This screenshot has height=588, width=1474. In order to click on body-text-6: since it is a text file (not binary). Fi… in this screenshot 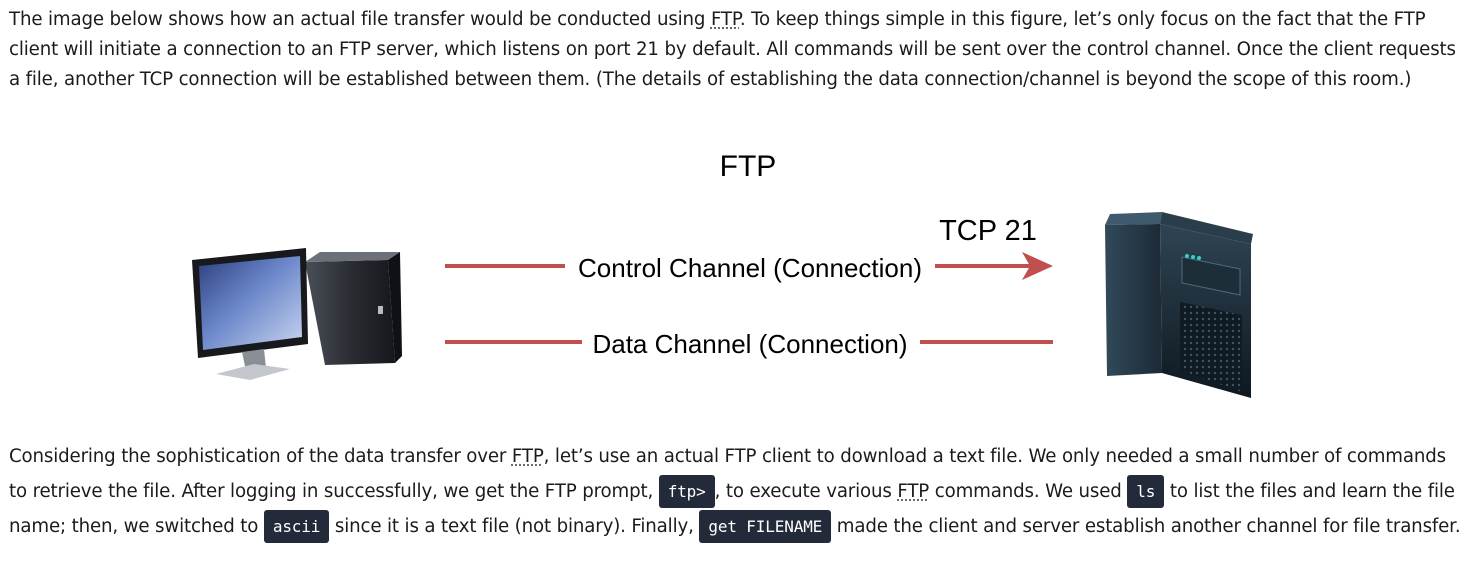, I will do `click(514, 526)`.